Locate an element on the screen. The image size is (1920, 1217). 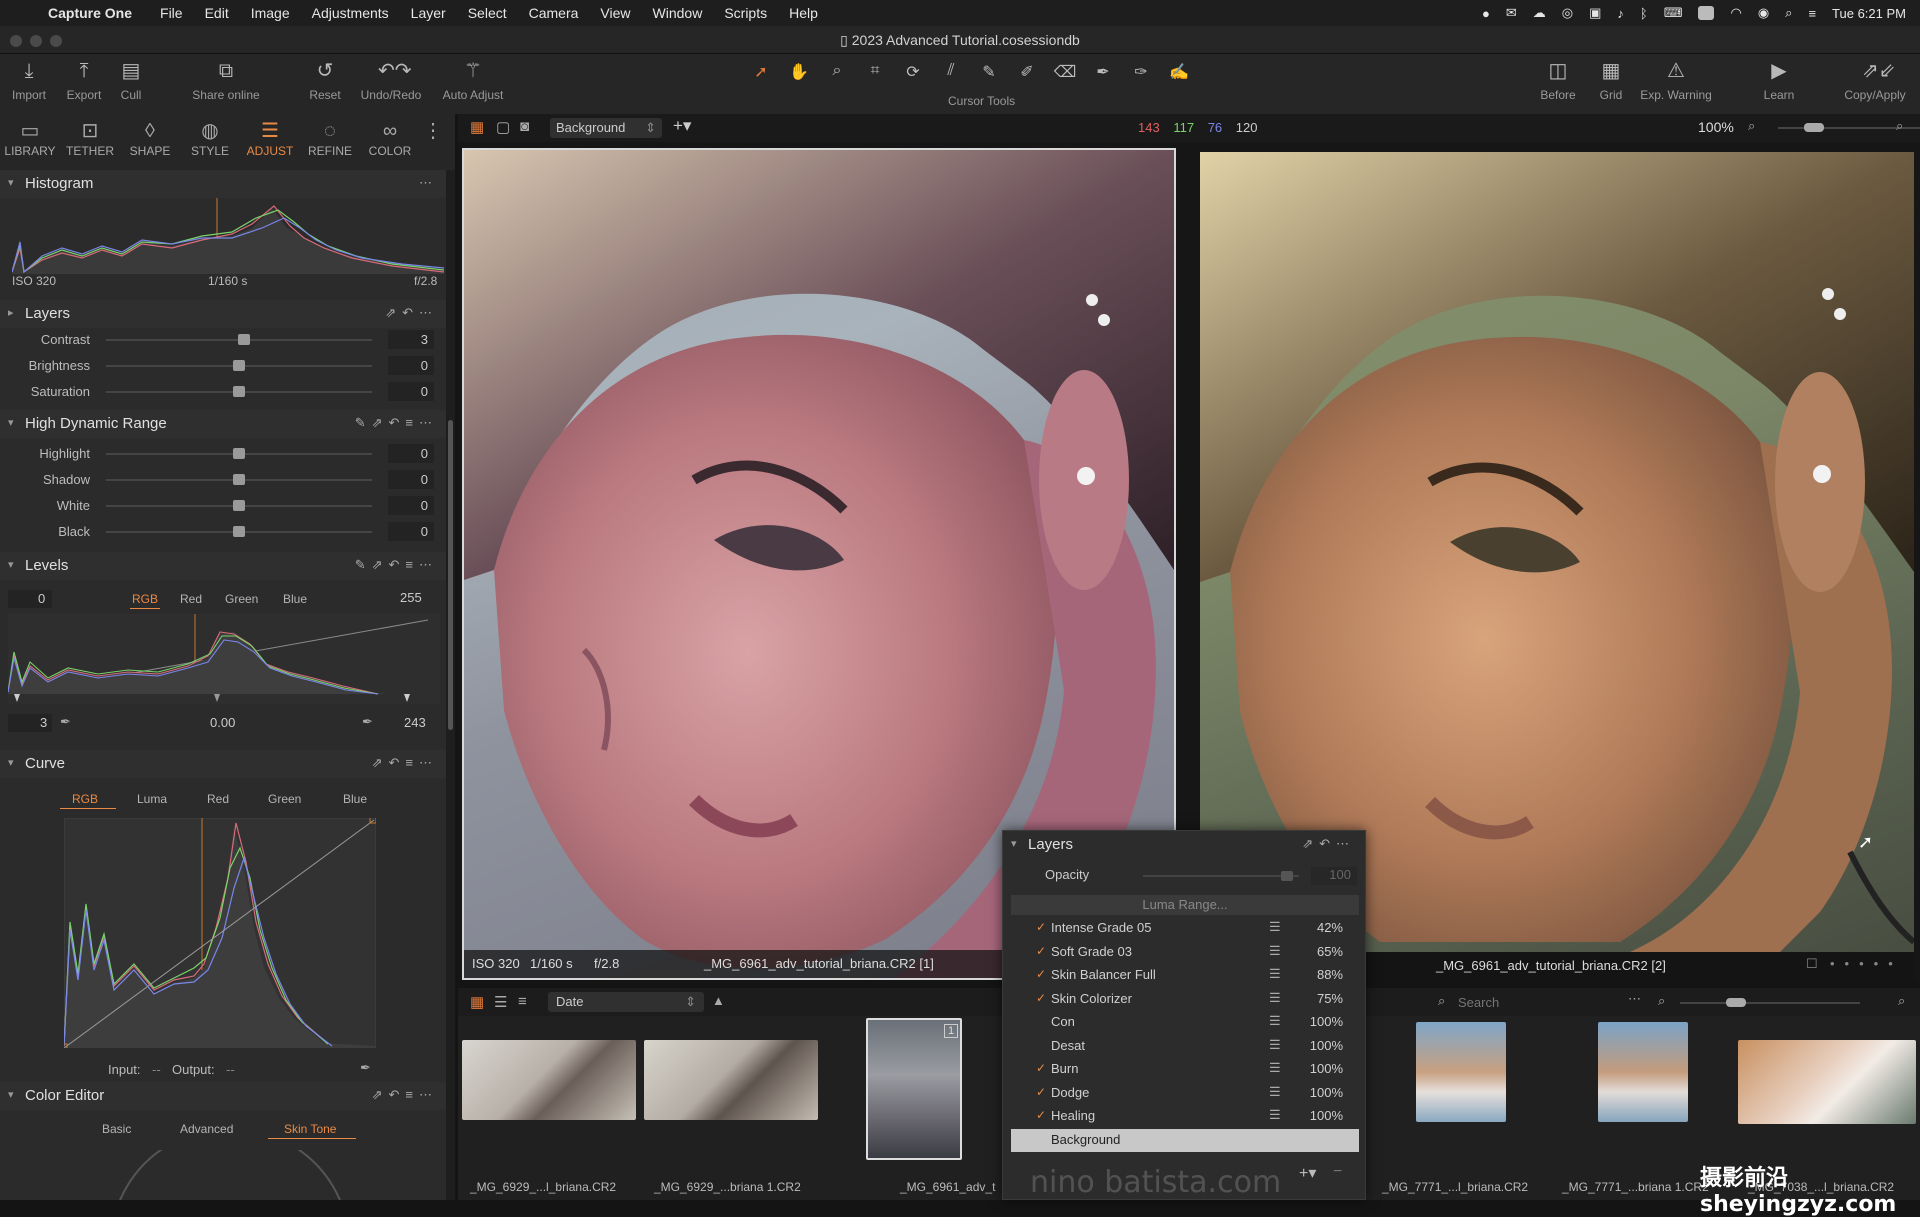
curve-channel-red: Red is located at coordinates (218, 799).